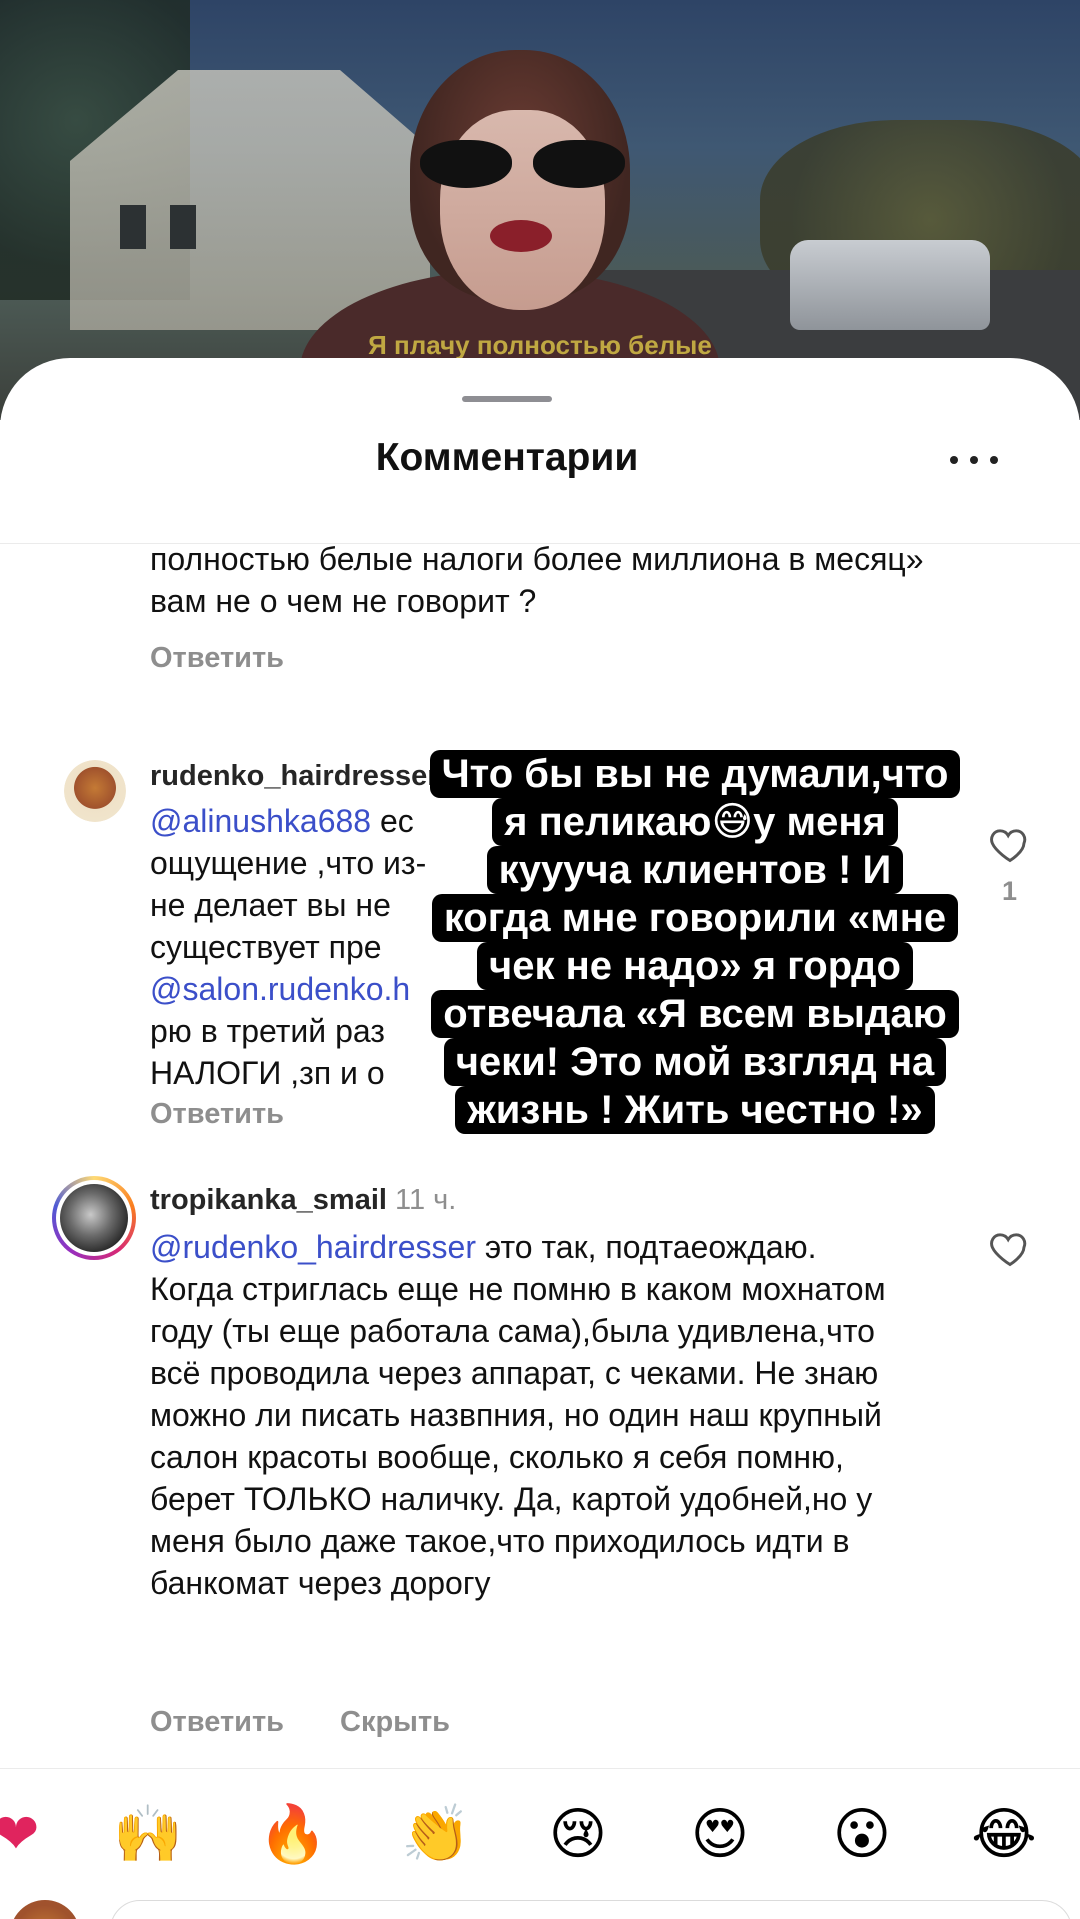  Describe the element at coordinates (578, 1835) in the screenshot. I see `crying-face-emoji-icon: 😢` at that location.